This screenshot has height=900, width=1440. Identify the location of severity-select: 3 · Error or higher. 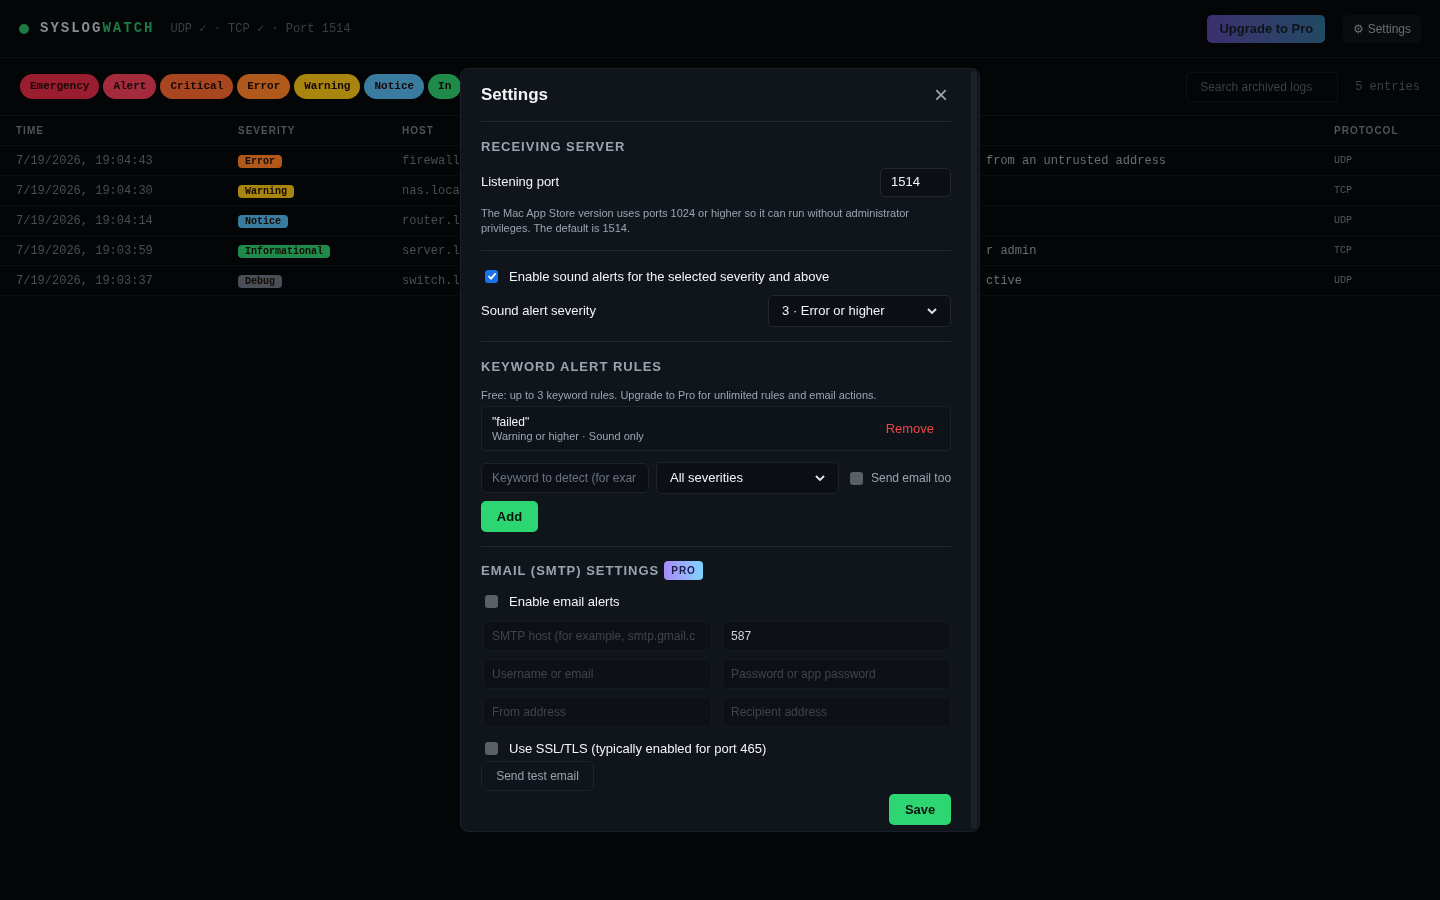
(860, 311).